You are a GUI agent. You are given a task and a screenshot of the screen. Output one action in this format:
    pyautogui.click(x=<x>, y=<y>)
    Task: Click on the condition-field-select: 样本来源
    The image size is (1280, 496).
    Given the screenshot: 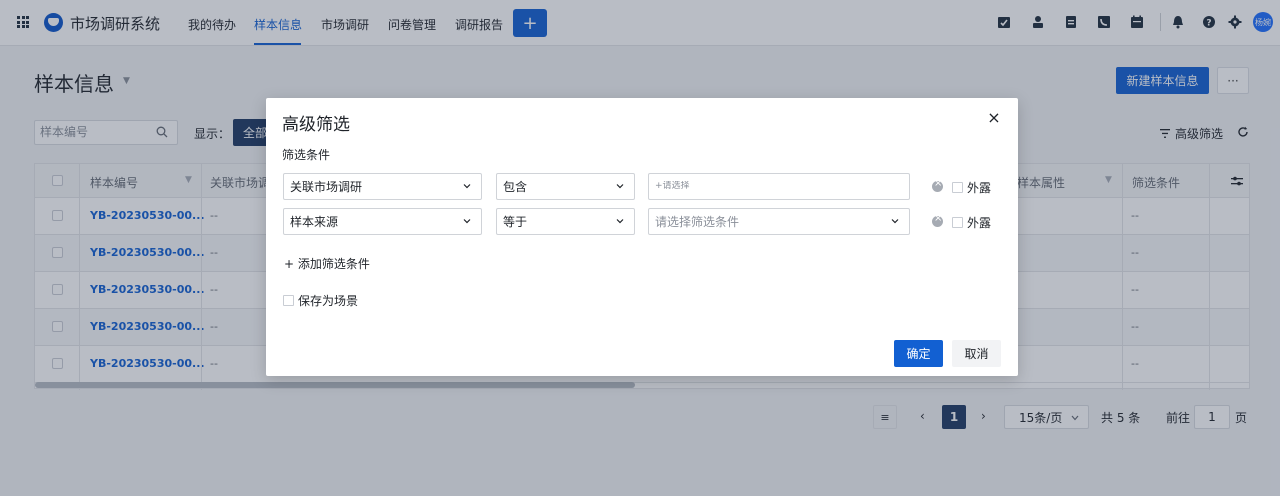 What is the action you would take?
    pyautogui.click(x=382, y=221)
    